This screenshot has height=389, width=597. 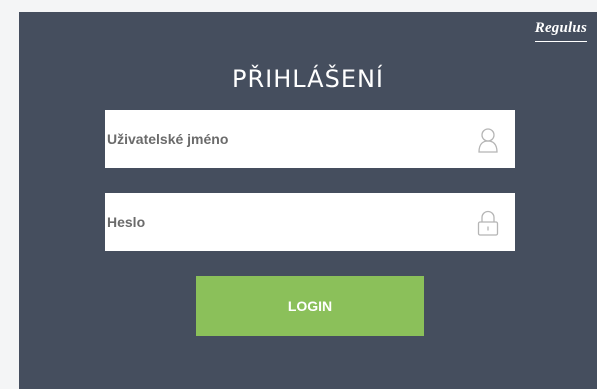 I want to click on regulus-logo: Regulus, so click(x=560, y=28).